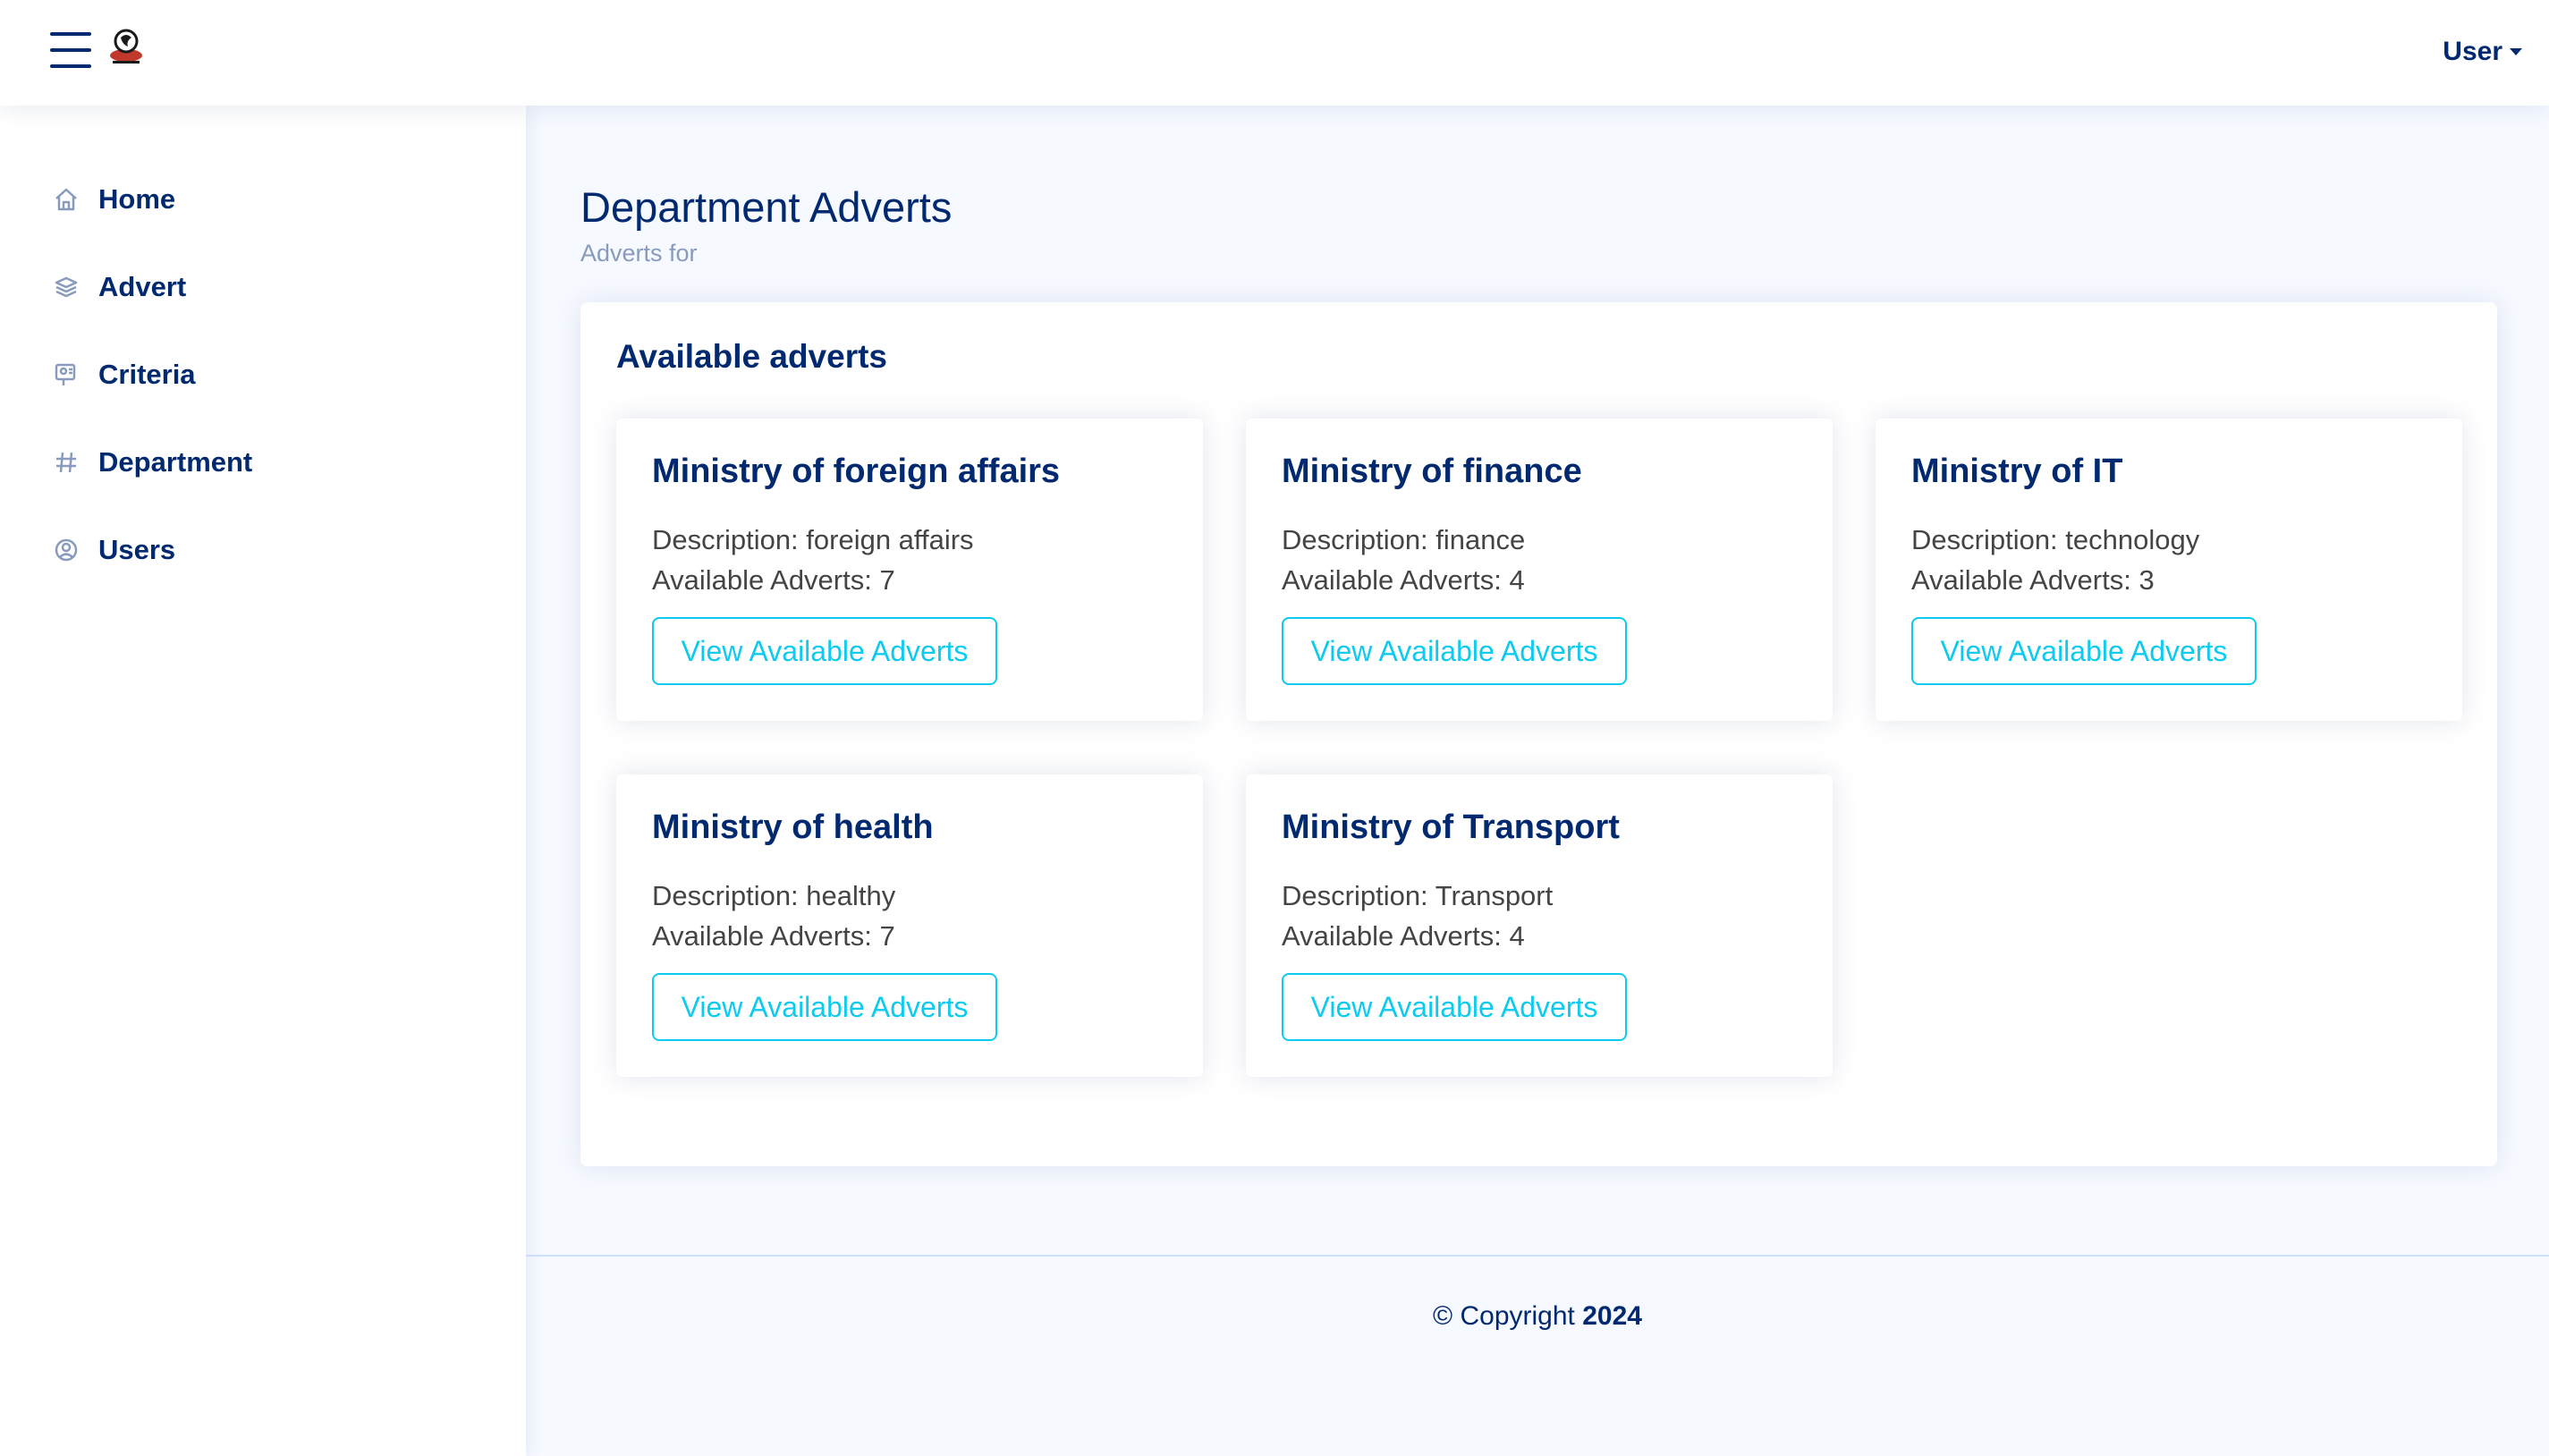 Image resolution: width=2549 pixels, height=1456 pixels. I want to click on department-description: Description: foreign affairs, so click(813, 539).